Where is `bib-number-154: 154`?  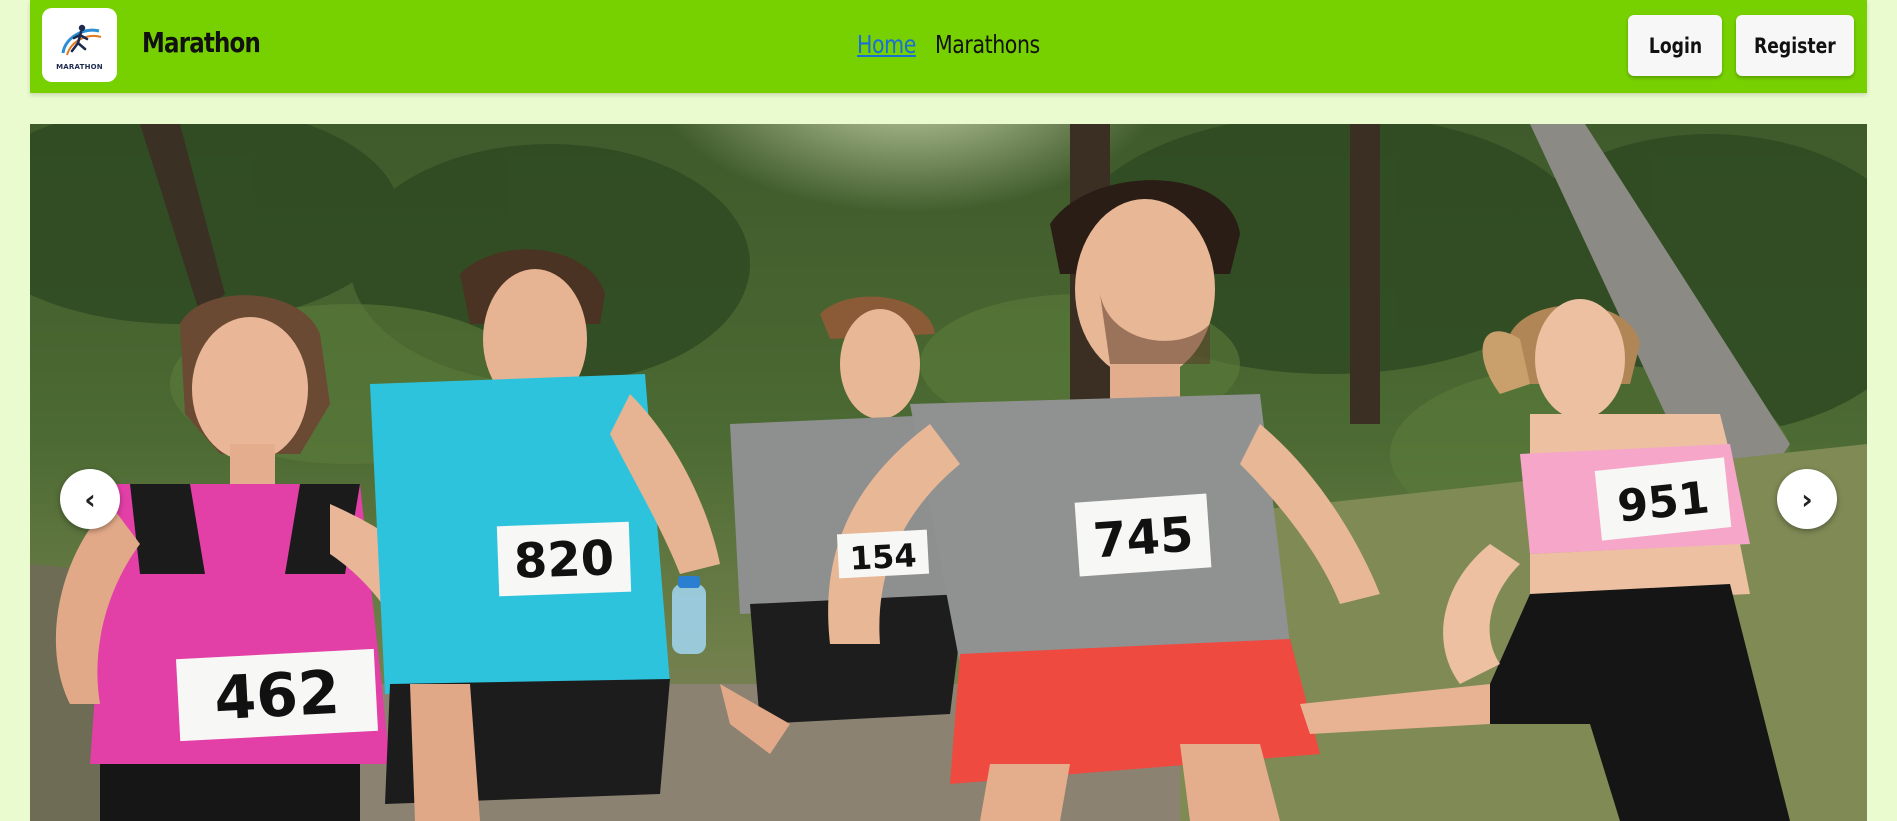
bib-number-154: 154 is located at coordinates (883, 556).